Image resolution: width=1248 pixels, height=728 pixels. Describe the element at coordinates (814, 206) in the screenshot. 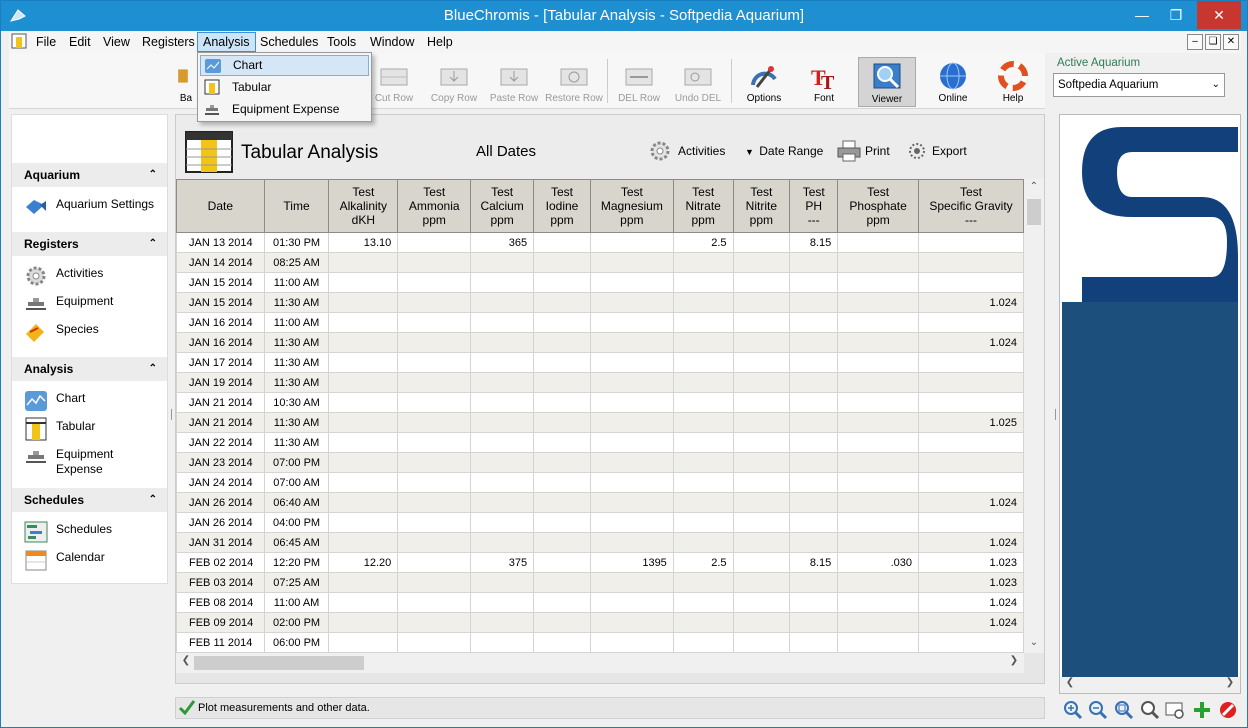

I see `column-header: Test PH ---` at that location.